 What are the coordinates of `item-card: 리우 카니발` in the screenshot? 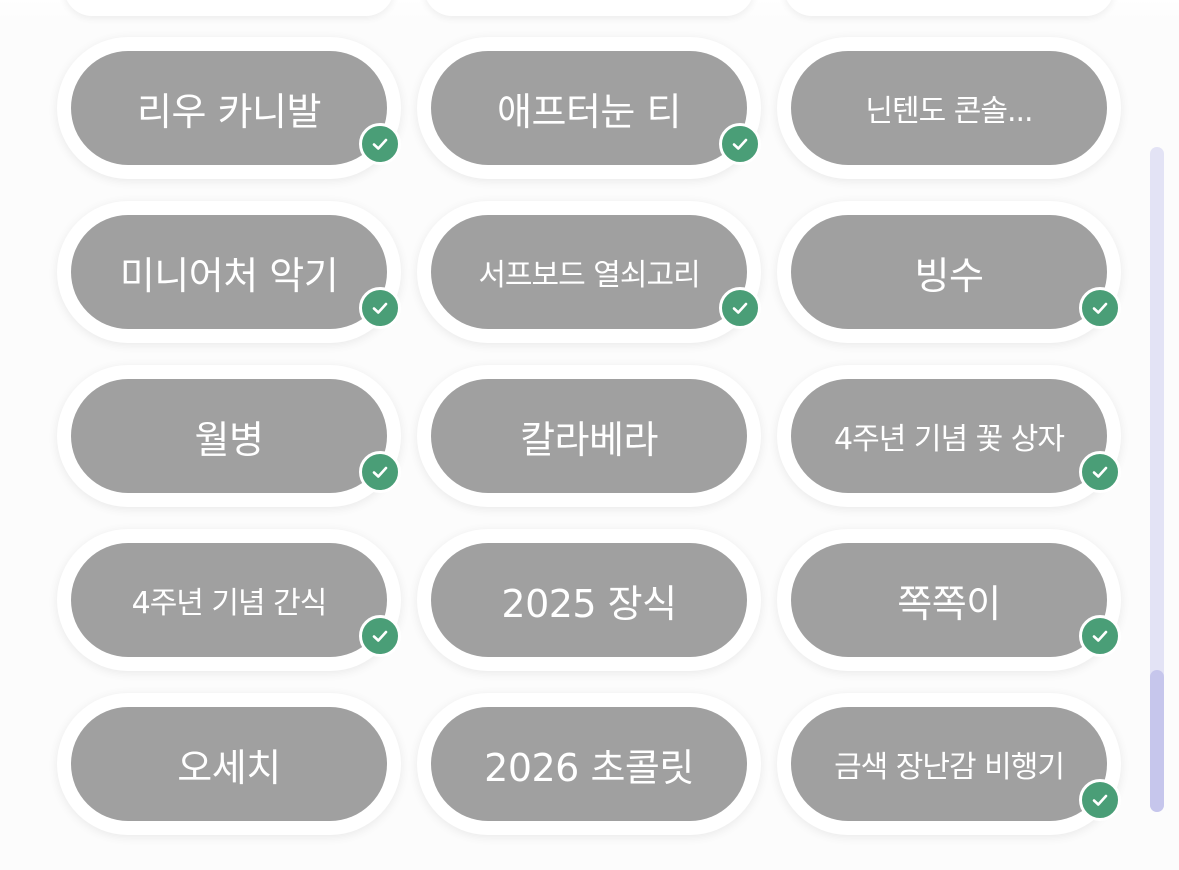 It's located at (229, 108).